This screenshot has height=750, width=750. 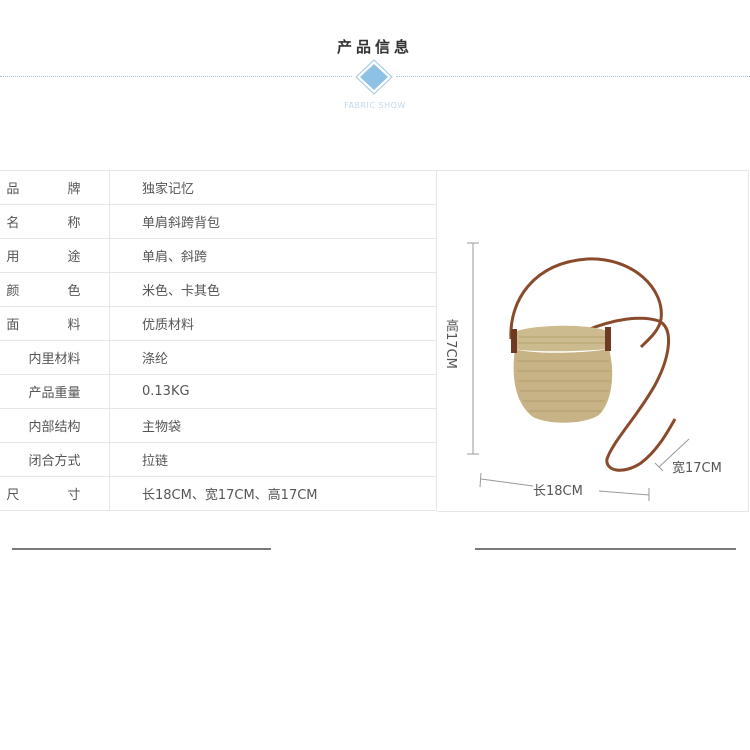 What do you see at coordinates (55, 255) in the screenshot?
I see `spec-key-usage: 用 途` at bounding box center [55, 255].